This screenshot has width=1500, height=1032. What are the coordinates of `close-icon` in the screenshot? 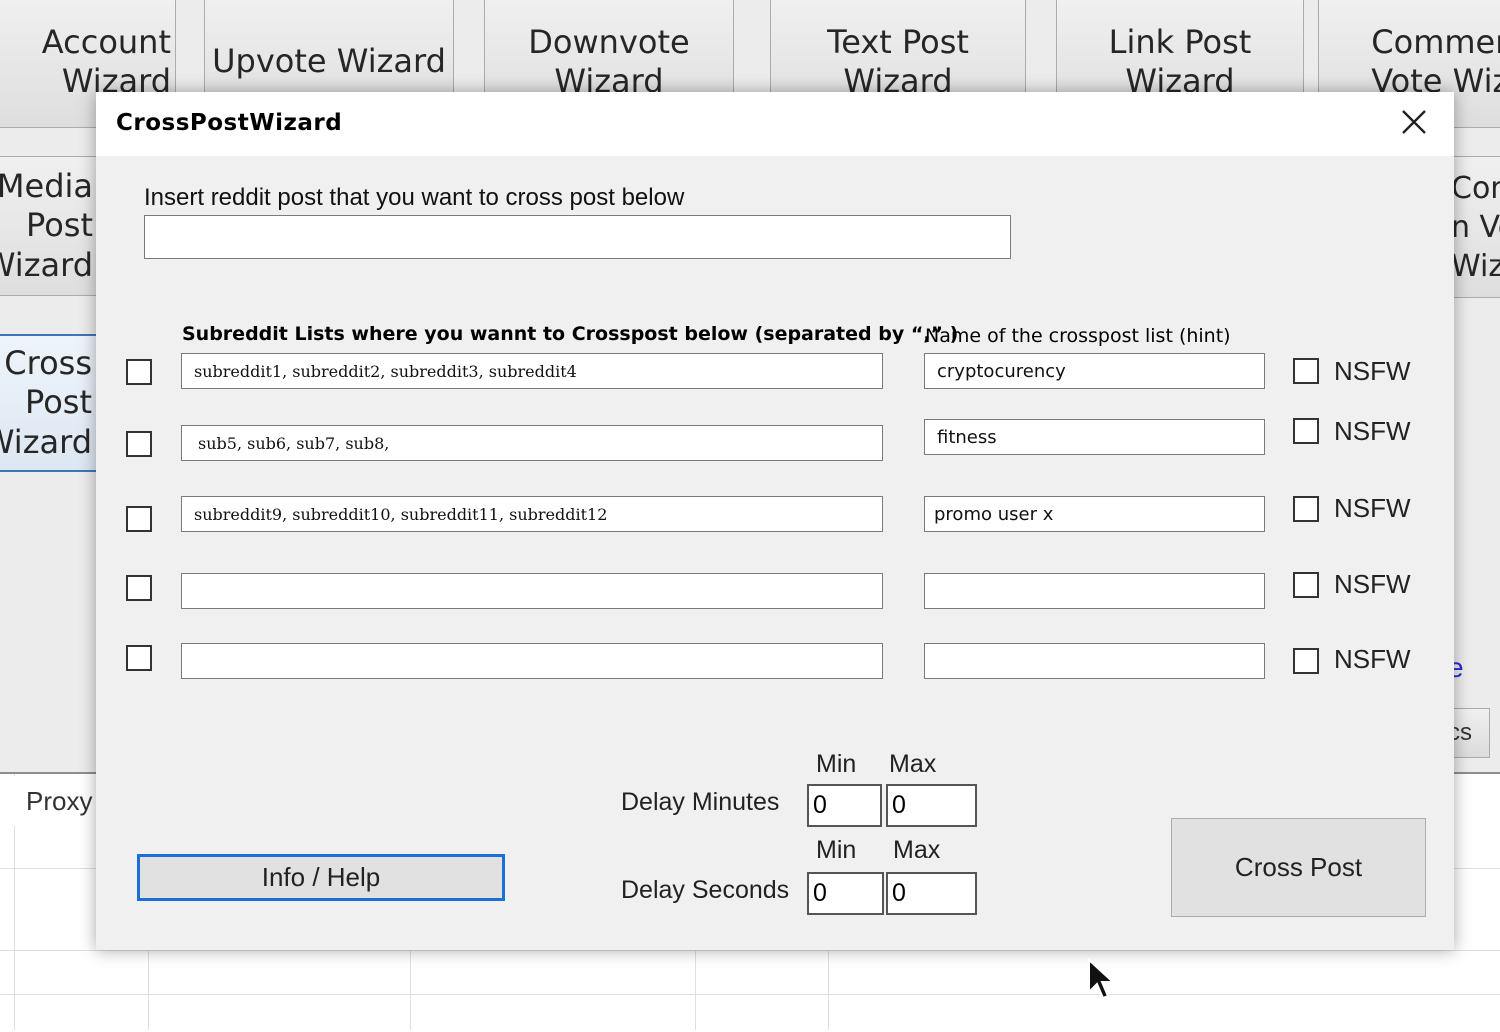 It's located at (1414, 122).